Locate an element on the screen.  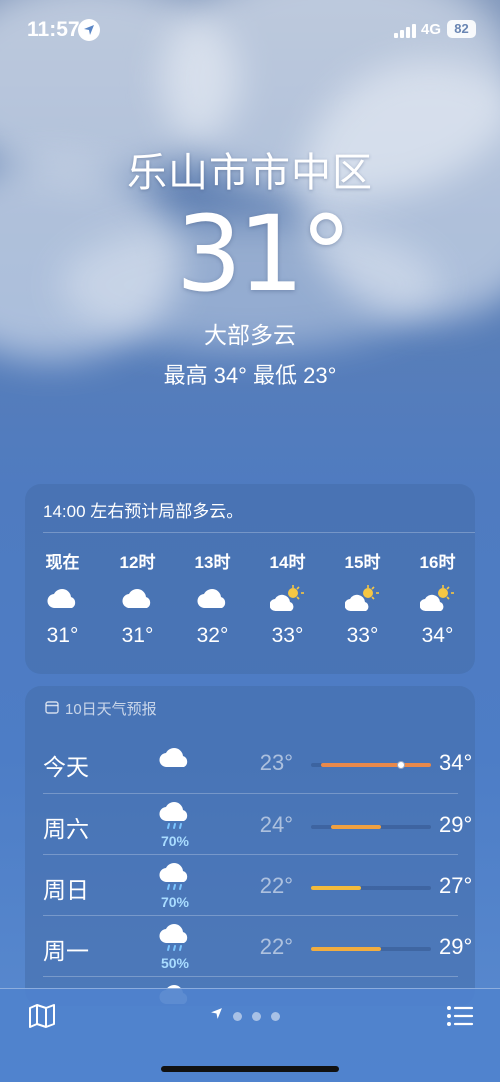
daily-header: 10日天气预报 is located at coordinates (101, 708).